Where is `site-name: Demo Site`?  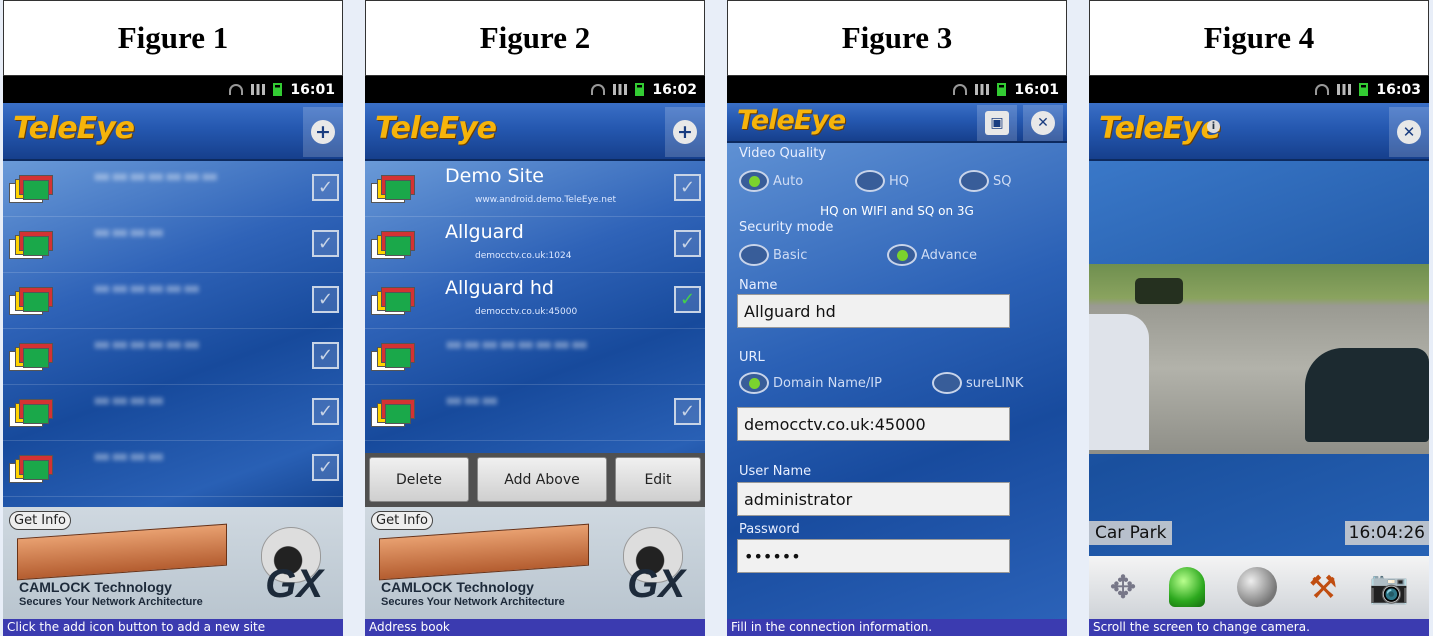
site-name: Demo Site is located at coordinates (494, 176).